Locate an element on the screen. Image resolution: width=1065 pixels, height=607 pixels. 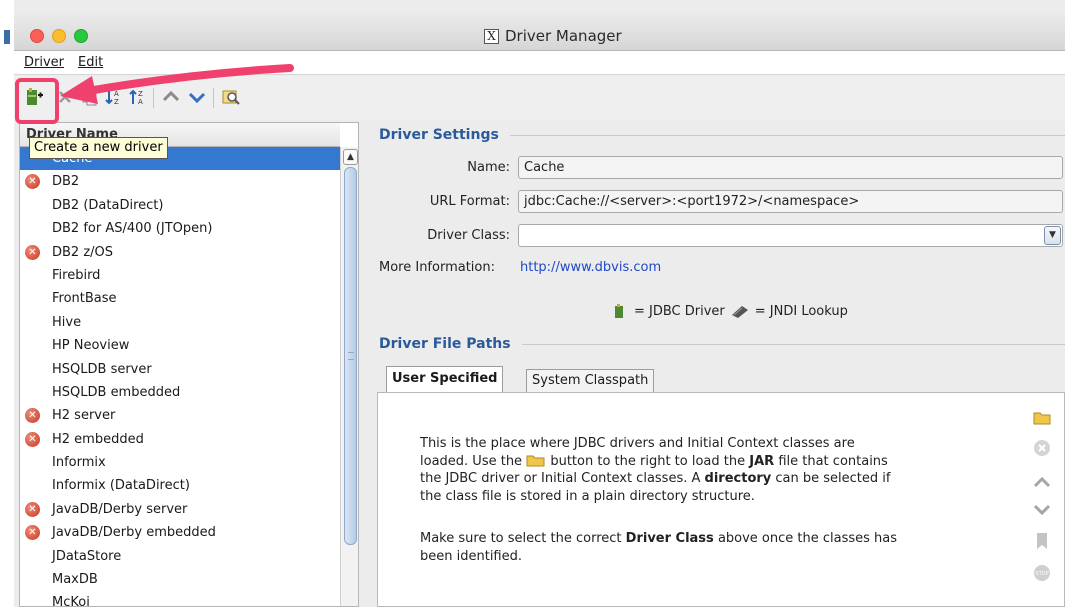
zoom-window-button is located at coordinates (81, 36).